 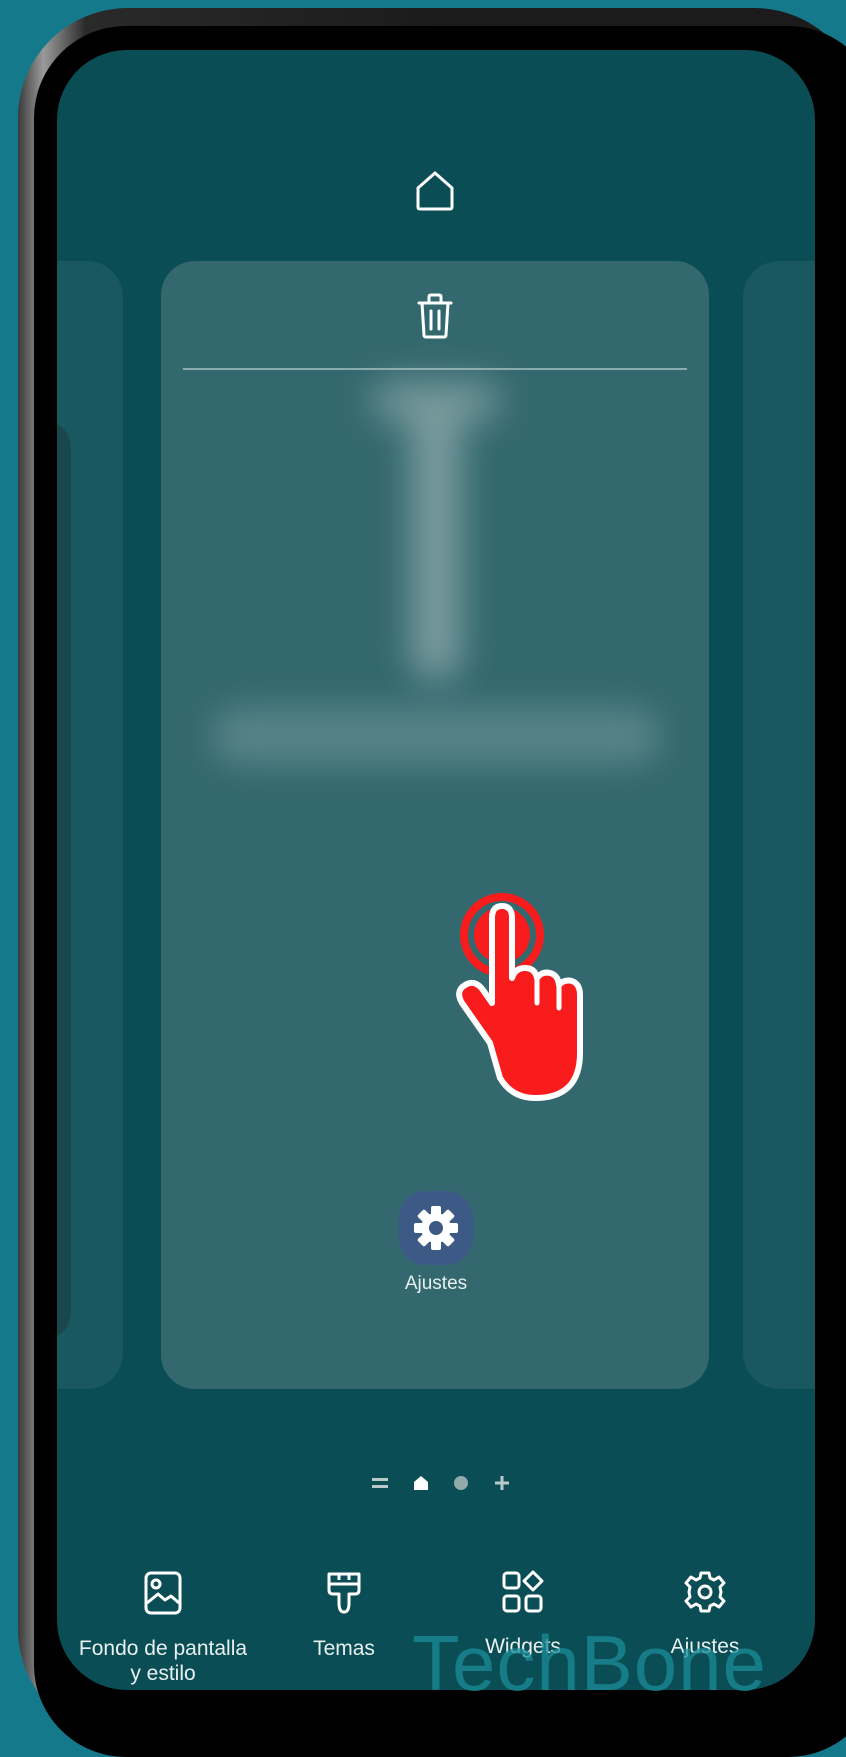 I want to click on tap-gesture-icon, so click(x=519, y=997).